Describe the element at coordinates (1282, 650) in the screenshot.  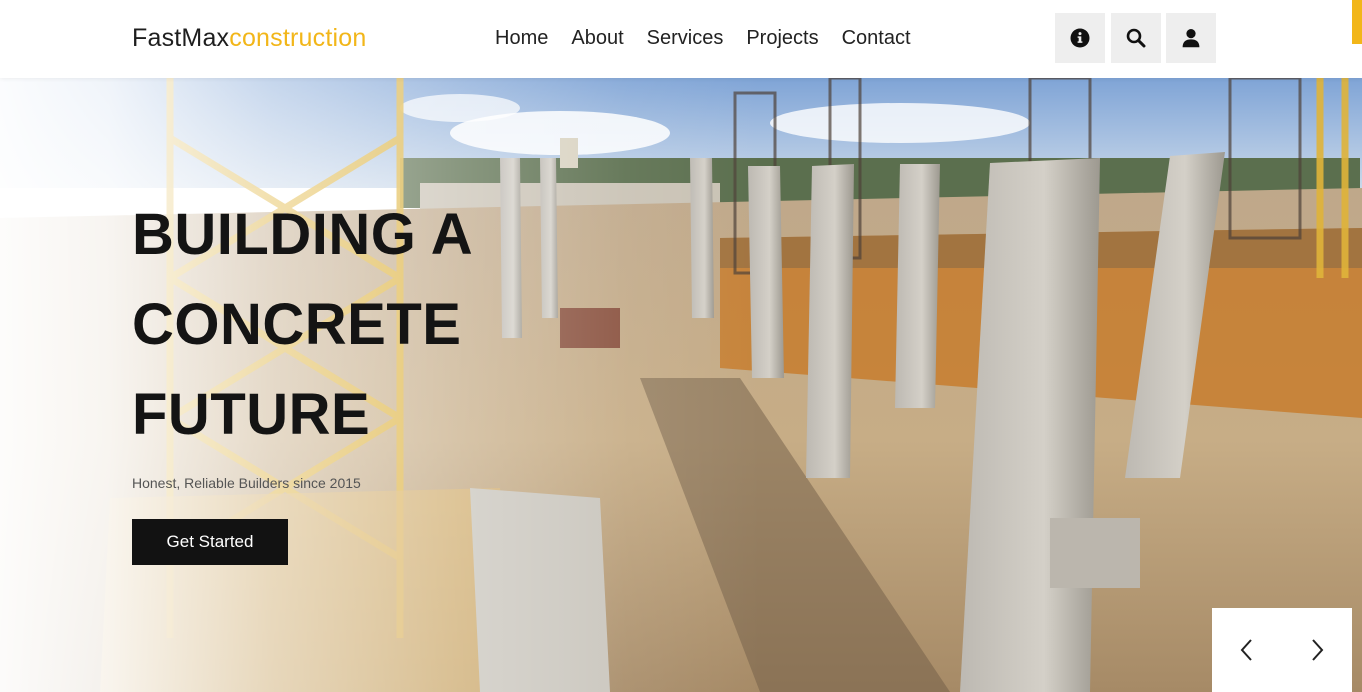
I see `slider-controls` at that location.